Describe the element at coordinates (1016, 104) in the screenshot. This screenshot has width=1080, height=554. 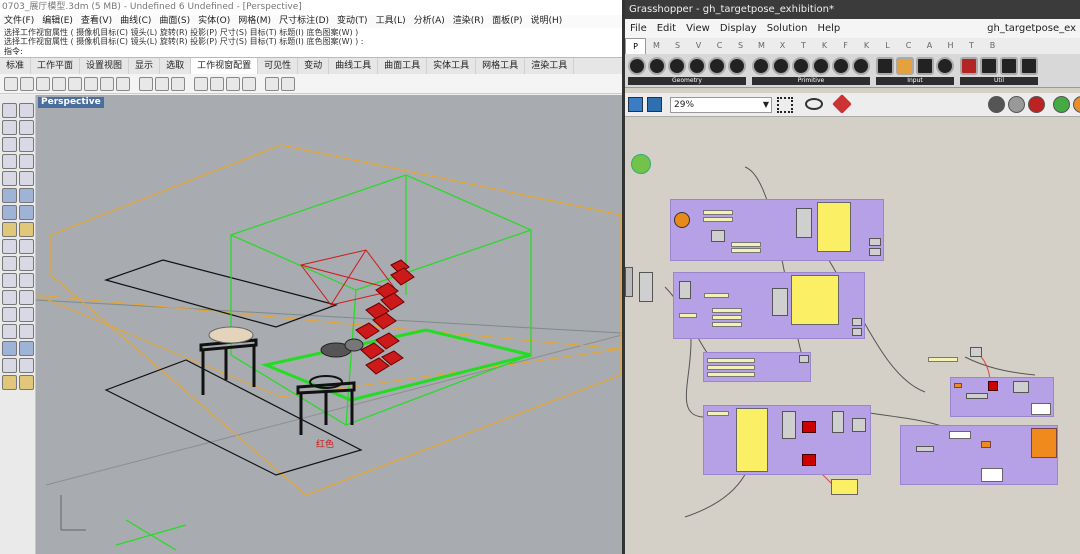
I see `preview-shaded-icon` at that location.